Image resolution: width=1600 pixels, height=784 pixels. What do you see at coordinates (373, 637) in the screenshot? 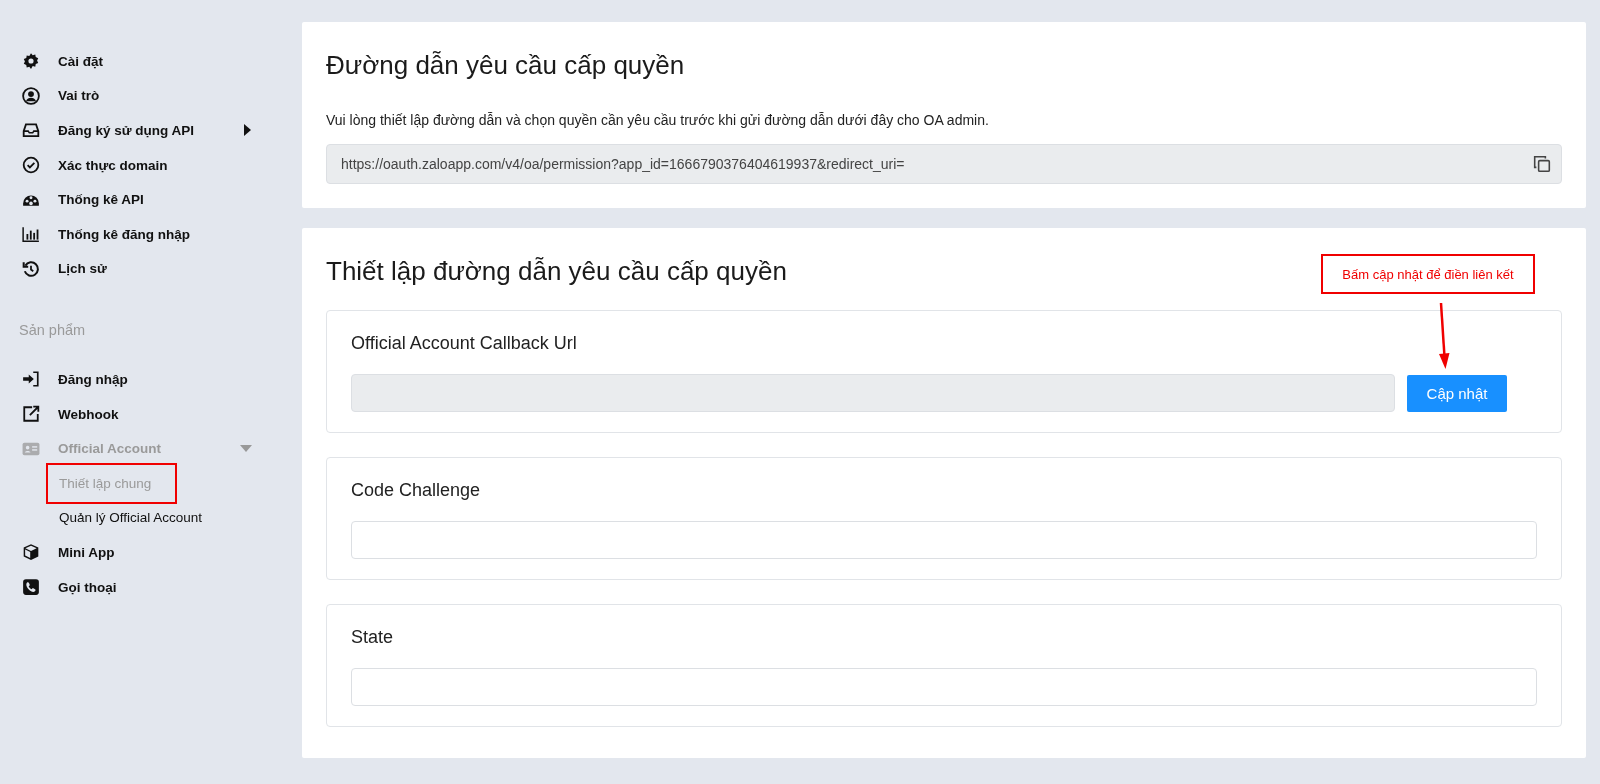
I see `field-label: State` at bounding box center [373, 637].